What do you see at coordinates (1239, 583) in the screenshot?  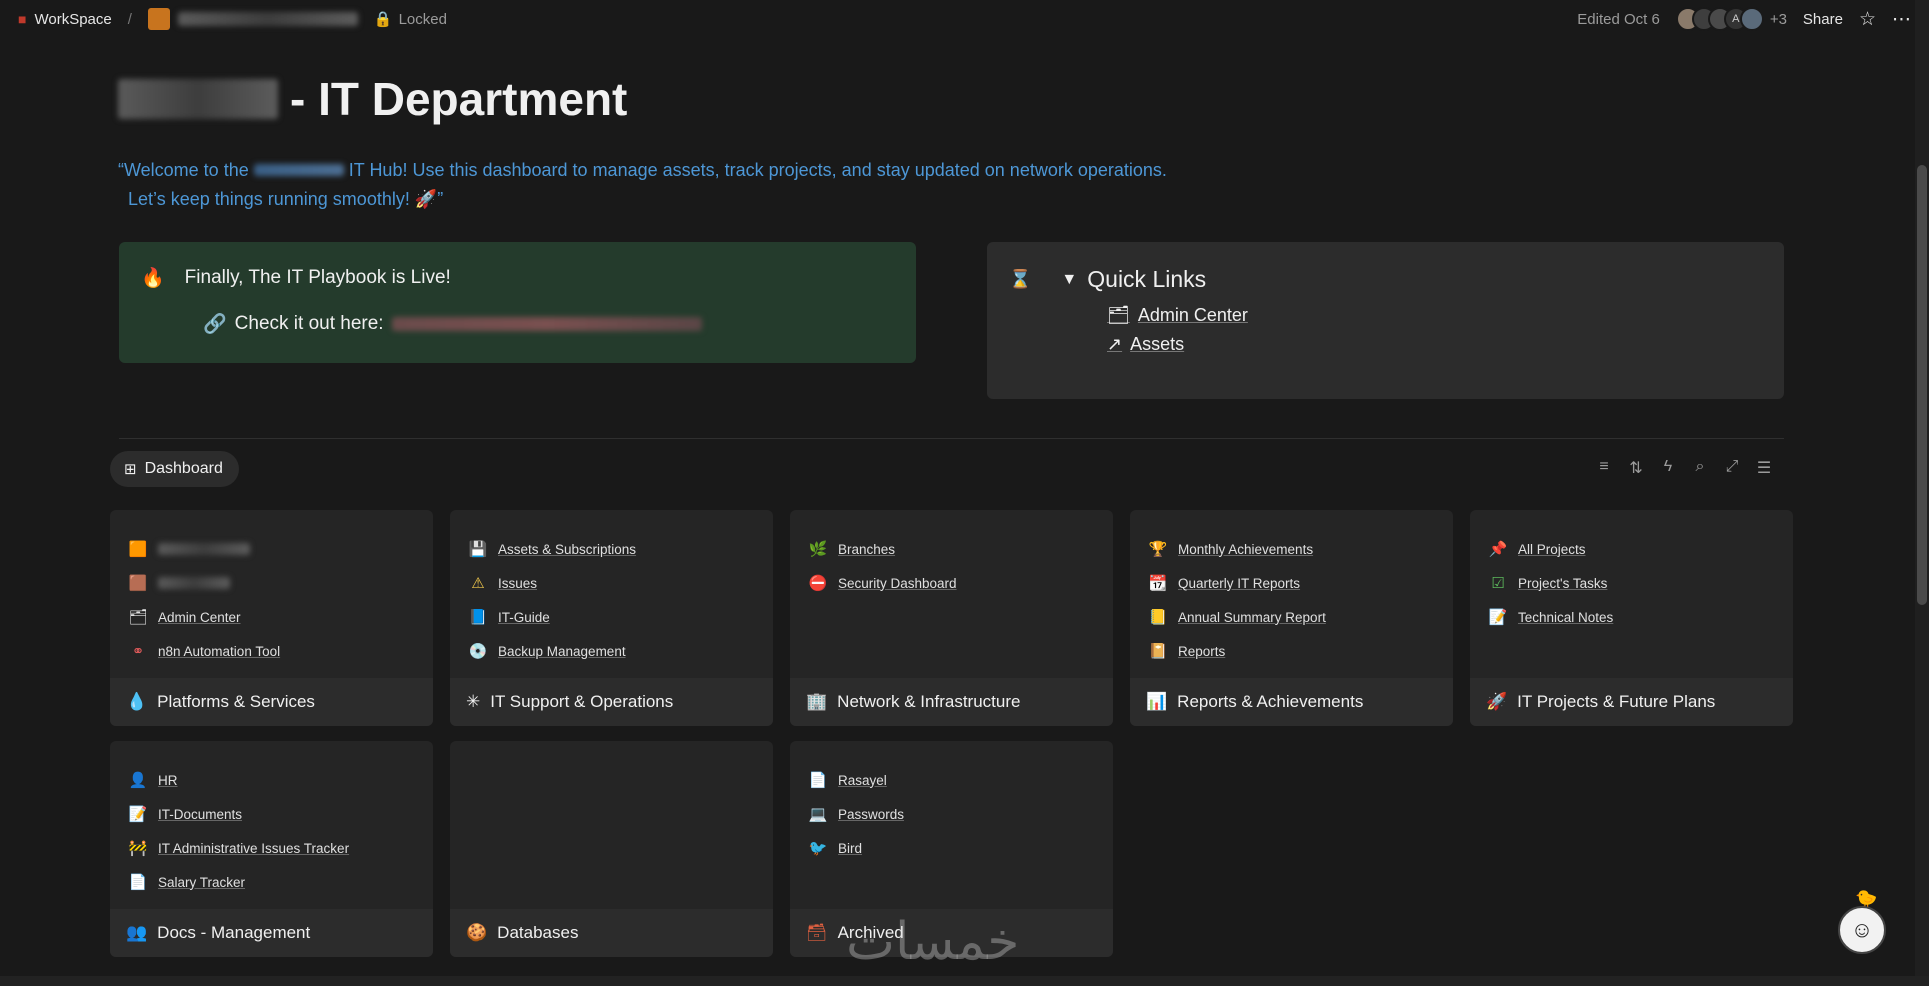 I see `item-label: Quarterly IT Reports` at bounding box center [1239, 583].